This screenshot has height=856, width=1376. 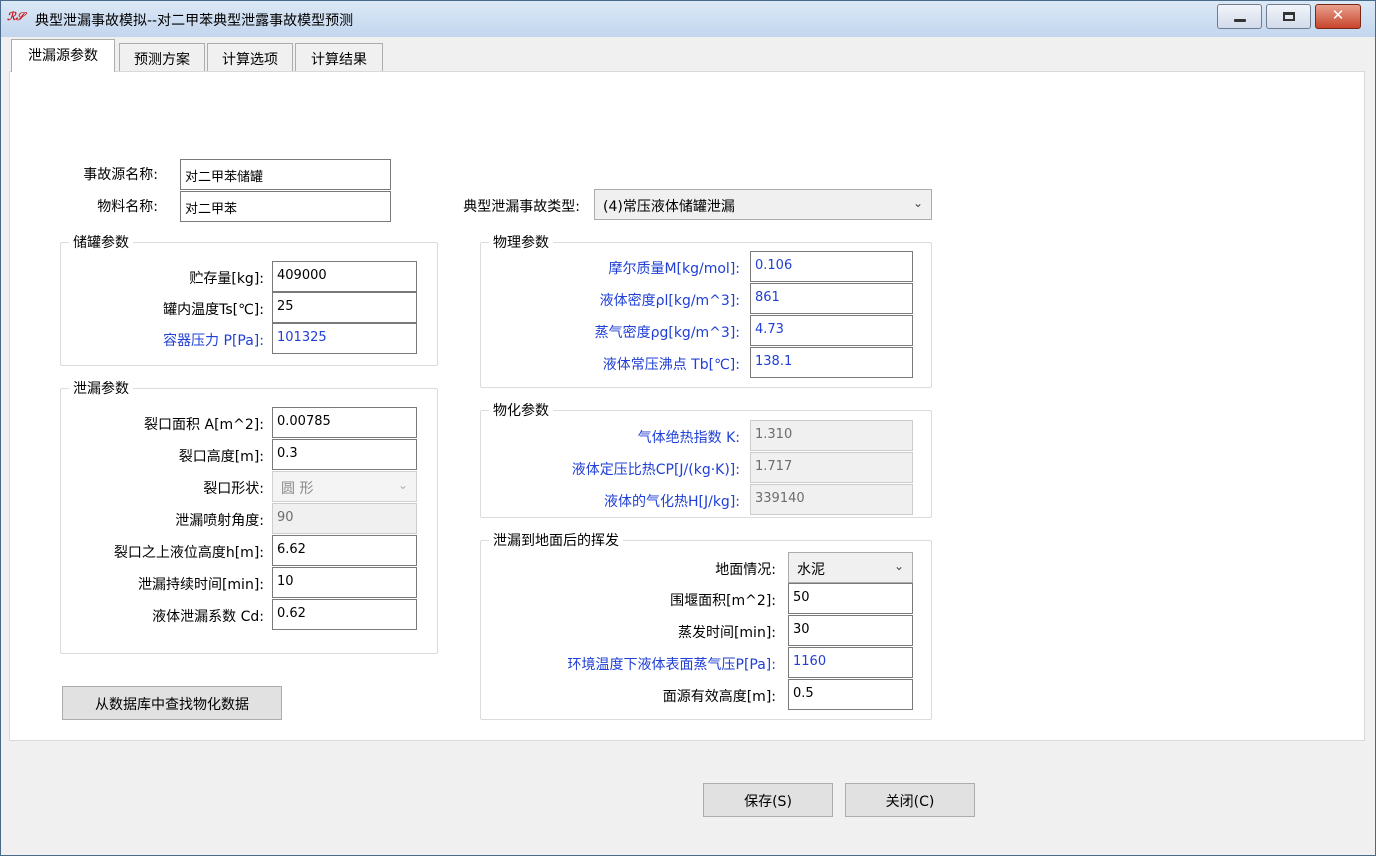 What do you see at coordinates (208, 617) in the screenshot?
I see `leak-coefficient-label: 液体泄漏系数 Cd:` at bounding box center [208, 617].